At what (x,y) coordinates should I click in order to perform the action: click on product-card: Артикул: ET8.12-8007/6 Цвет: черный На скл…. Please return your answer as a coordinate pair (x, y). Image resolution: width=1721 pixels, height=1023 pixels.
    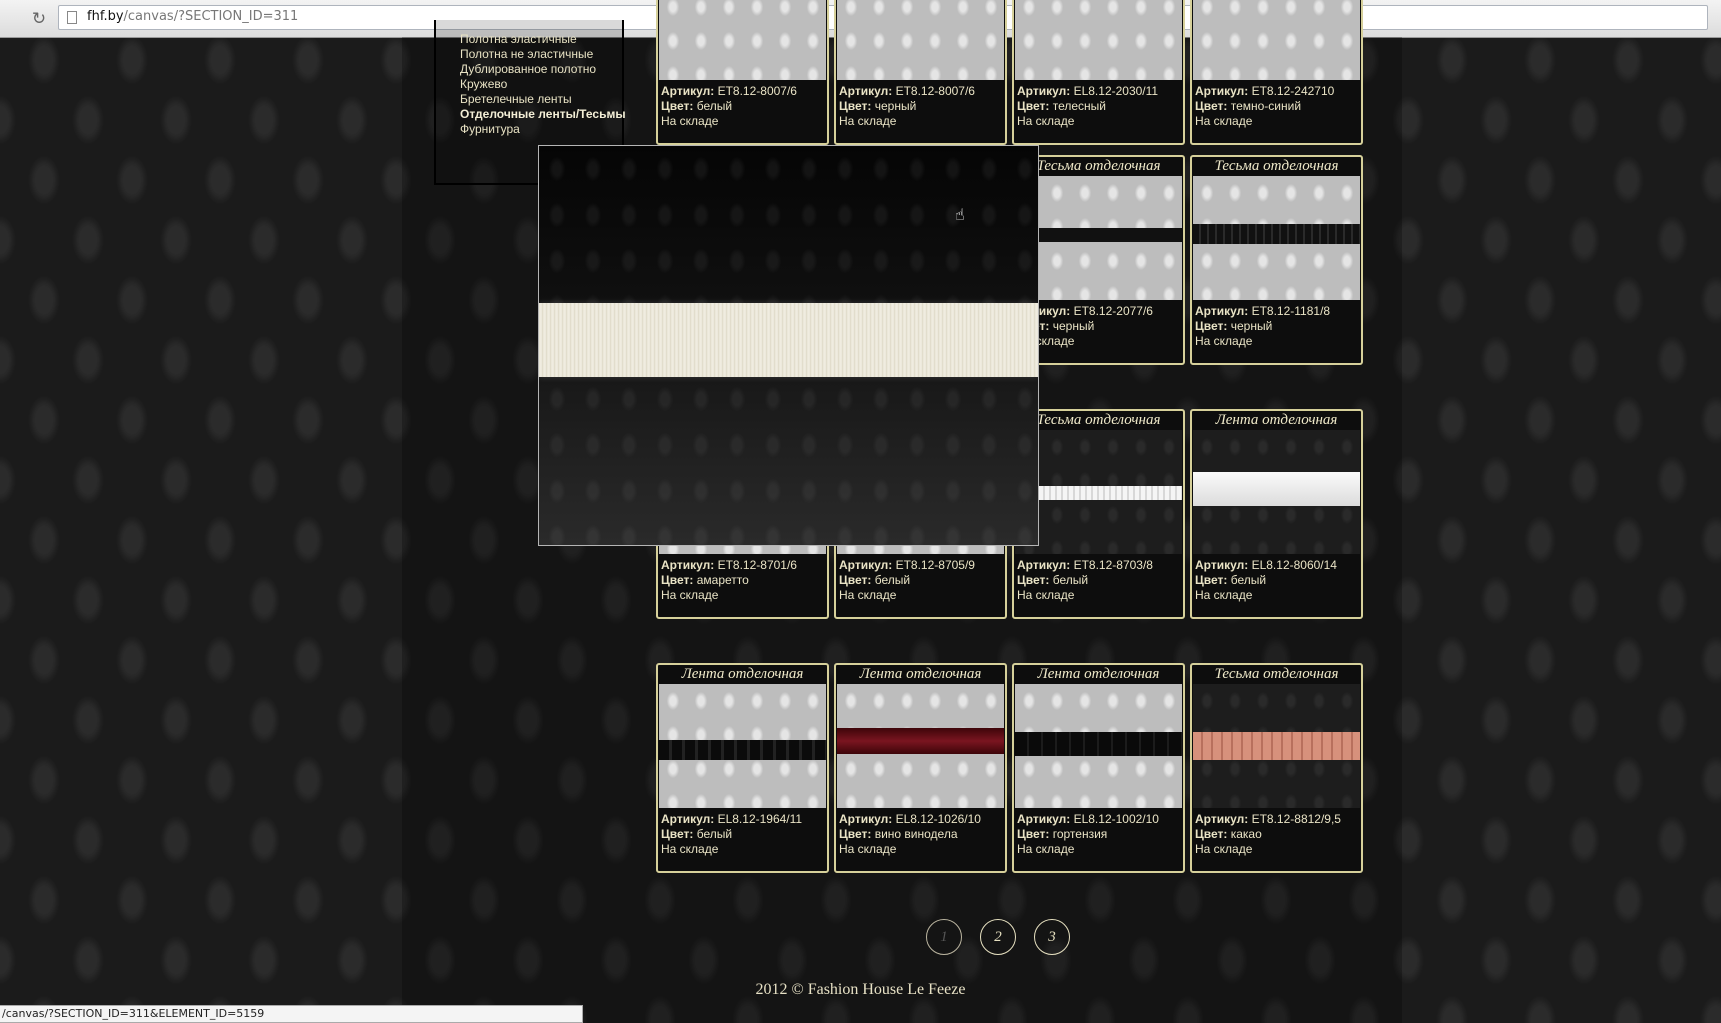
    Looking at the image, I should click on (920, 72).